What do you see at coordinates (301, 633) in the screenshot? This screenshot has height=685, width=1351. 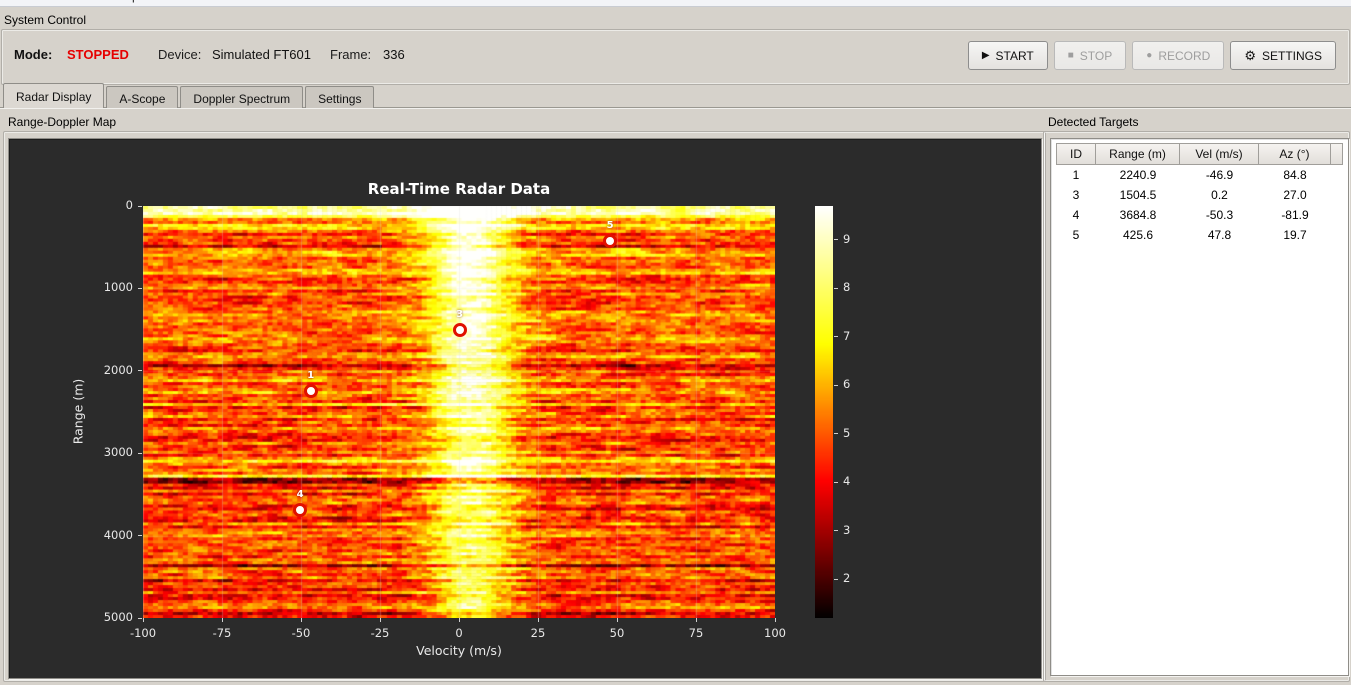 I see `x-tick-label: -50` at bounding box center [301, 633].